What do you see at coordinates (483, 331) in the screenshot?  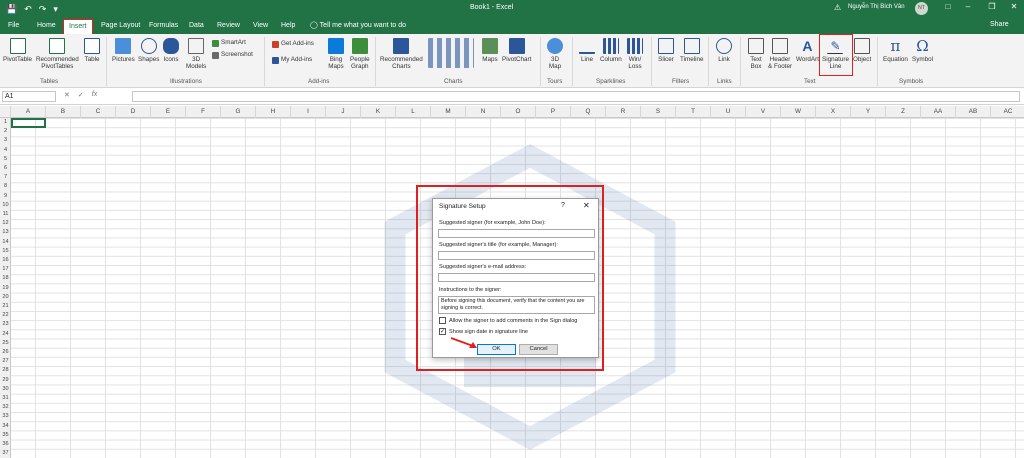 I see `show-date-option: ✓ Show sign date in signature line` at bounding box center [483, 331].